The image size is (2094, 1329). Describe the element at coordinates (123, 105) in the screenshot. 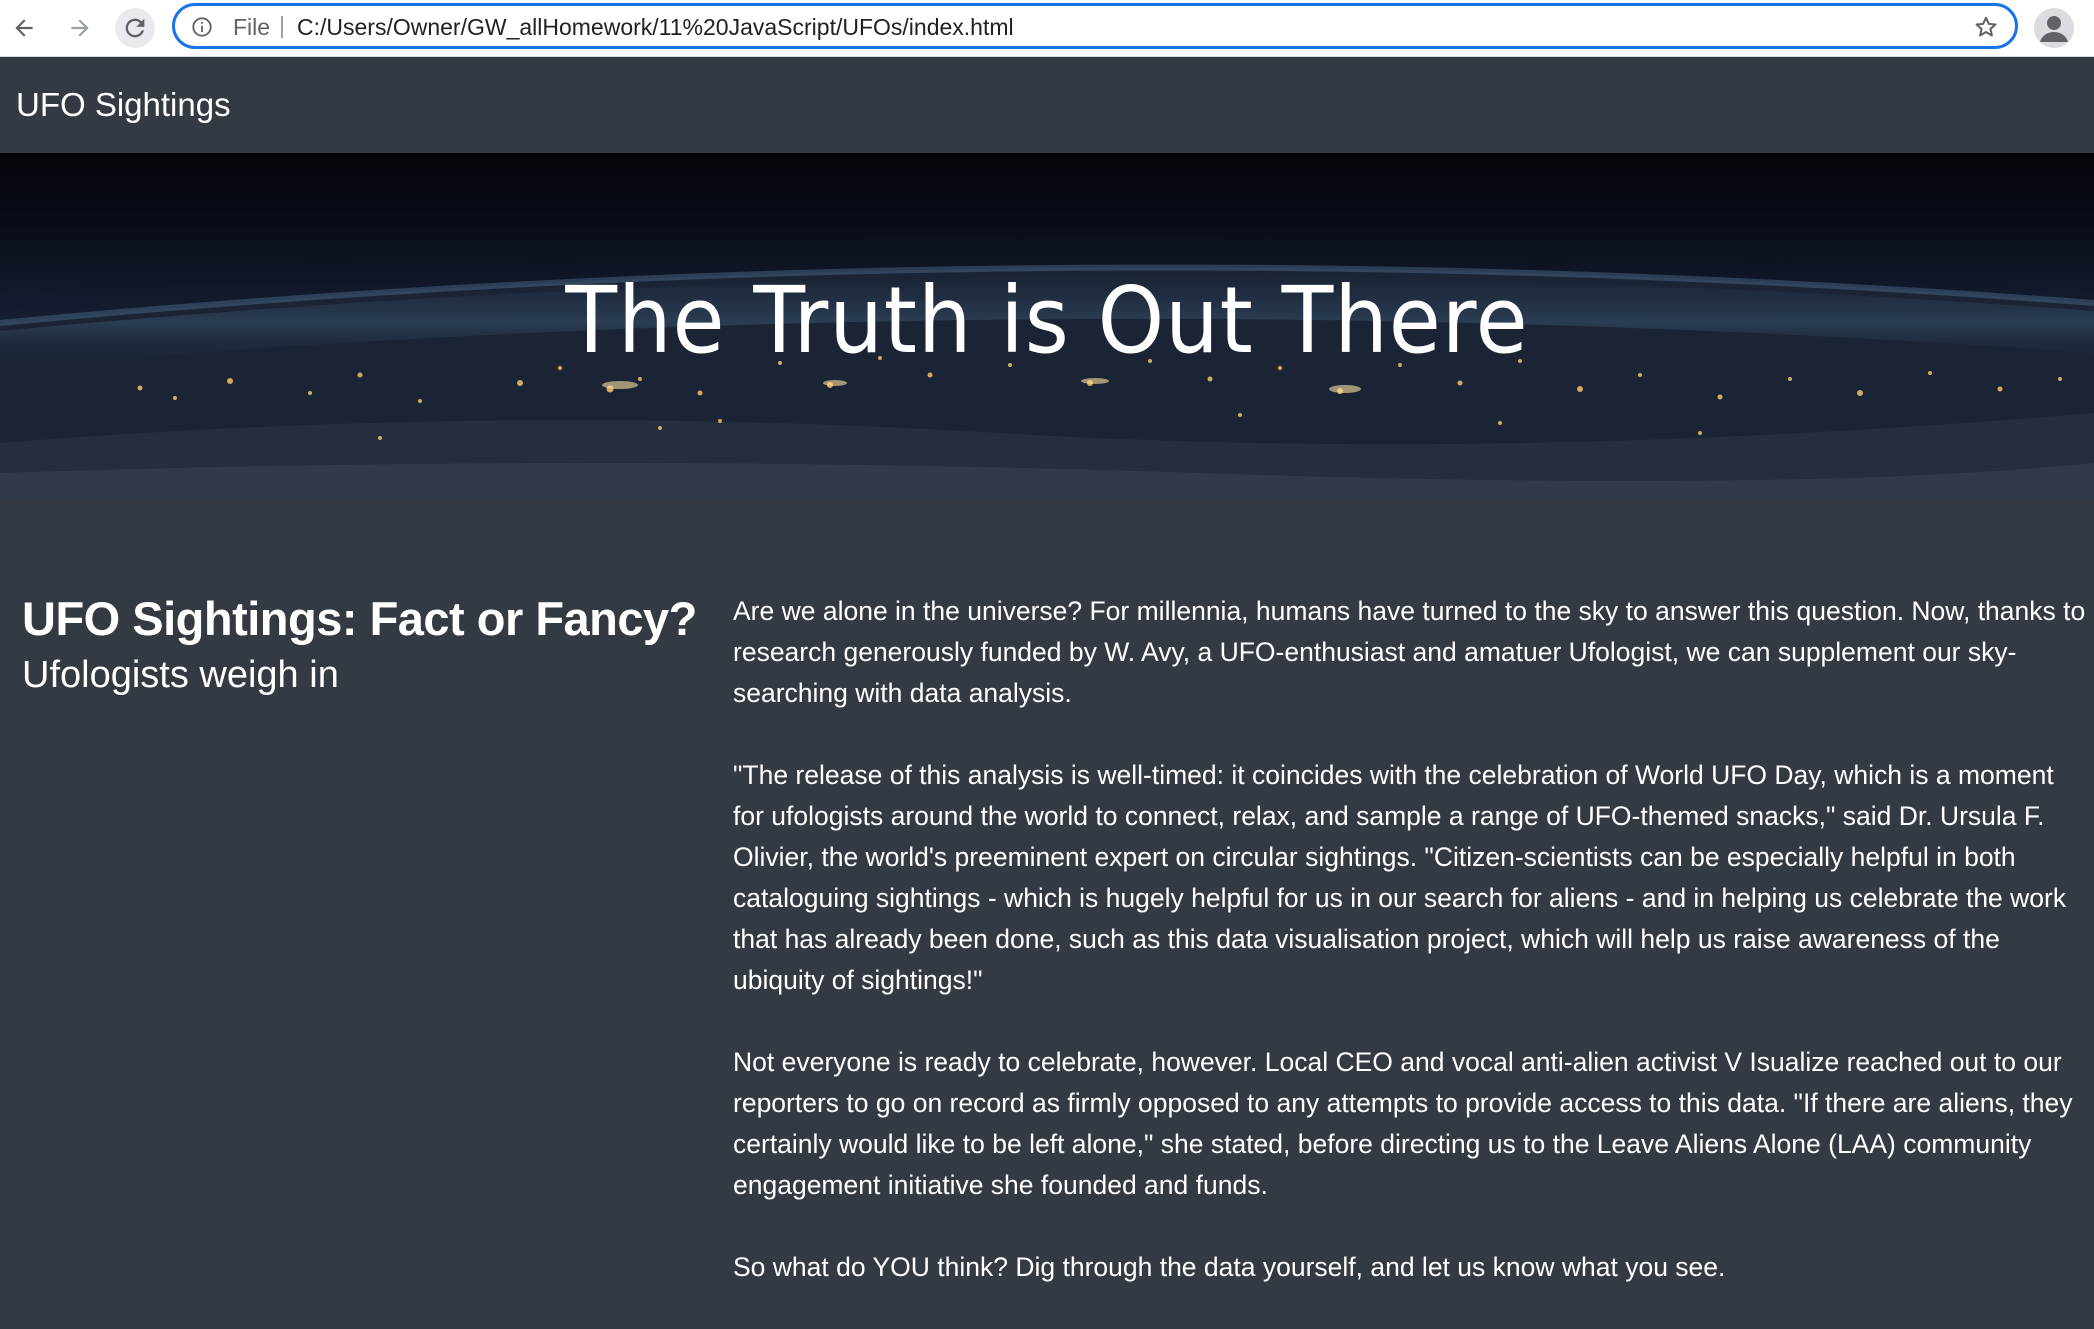

I see `navbar-brand-link: UFO Sightings` at that location.